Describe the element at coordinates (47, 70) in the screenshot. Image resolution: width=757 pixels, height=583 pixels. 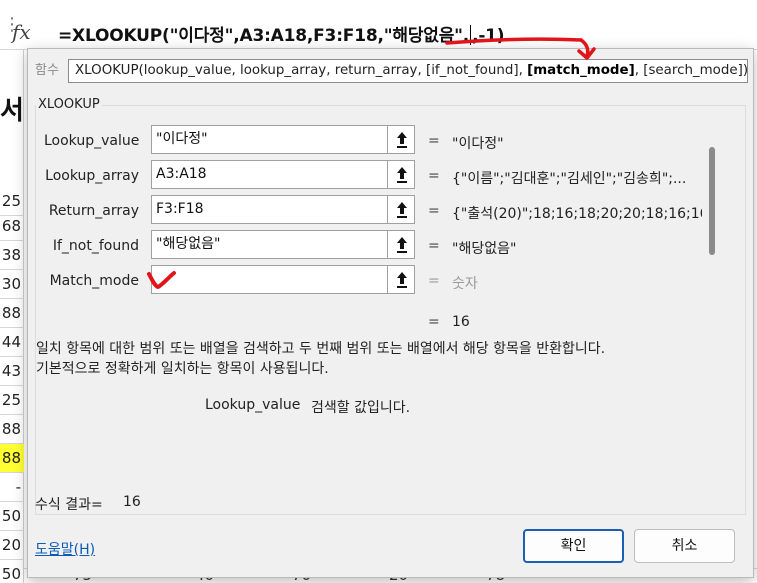
I see `dialog-title: 함수` at that location.